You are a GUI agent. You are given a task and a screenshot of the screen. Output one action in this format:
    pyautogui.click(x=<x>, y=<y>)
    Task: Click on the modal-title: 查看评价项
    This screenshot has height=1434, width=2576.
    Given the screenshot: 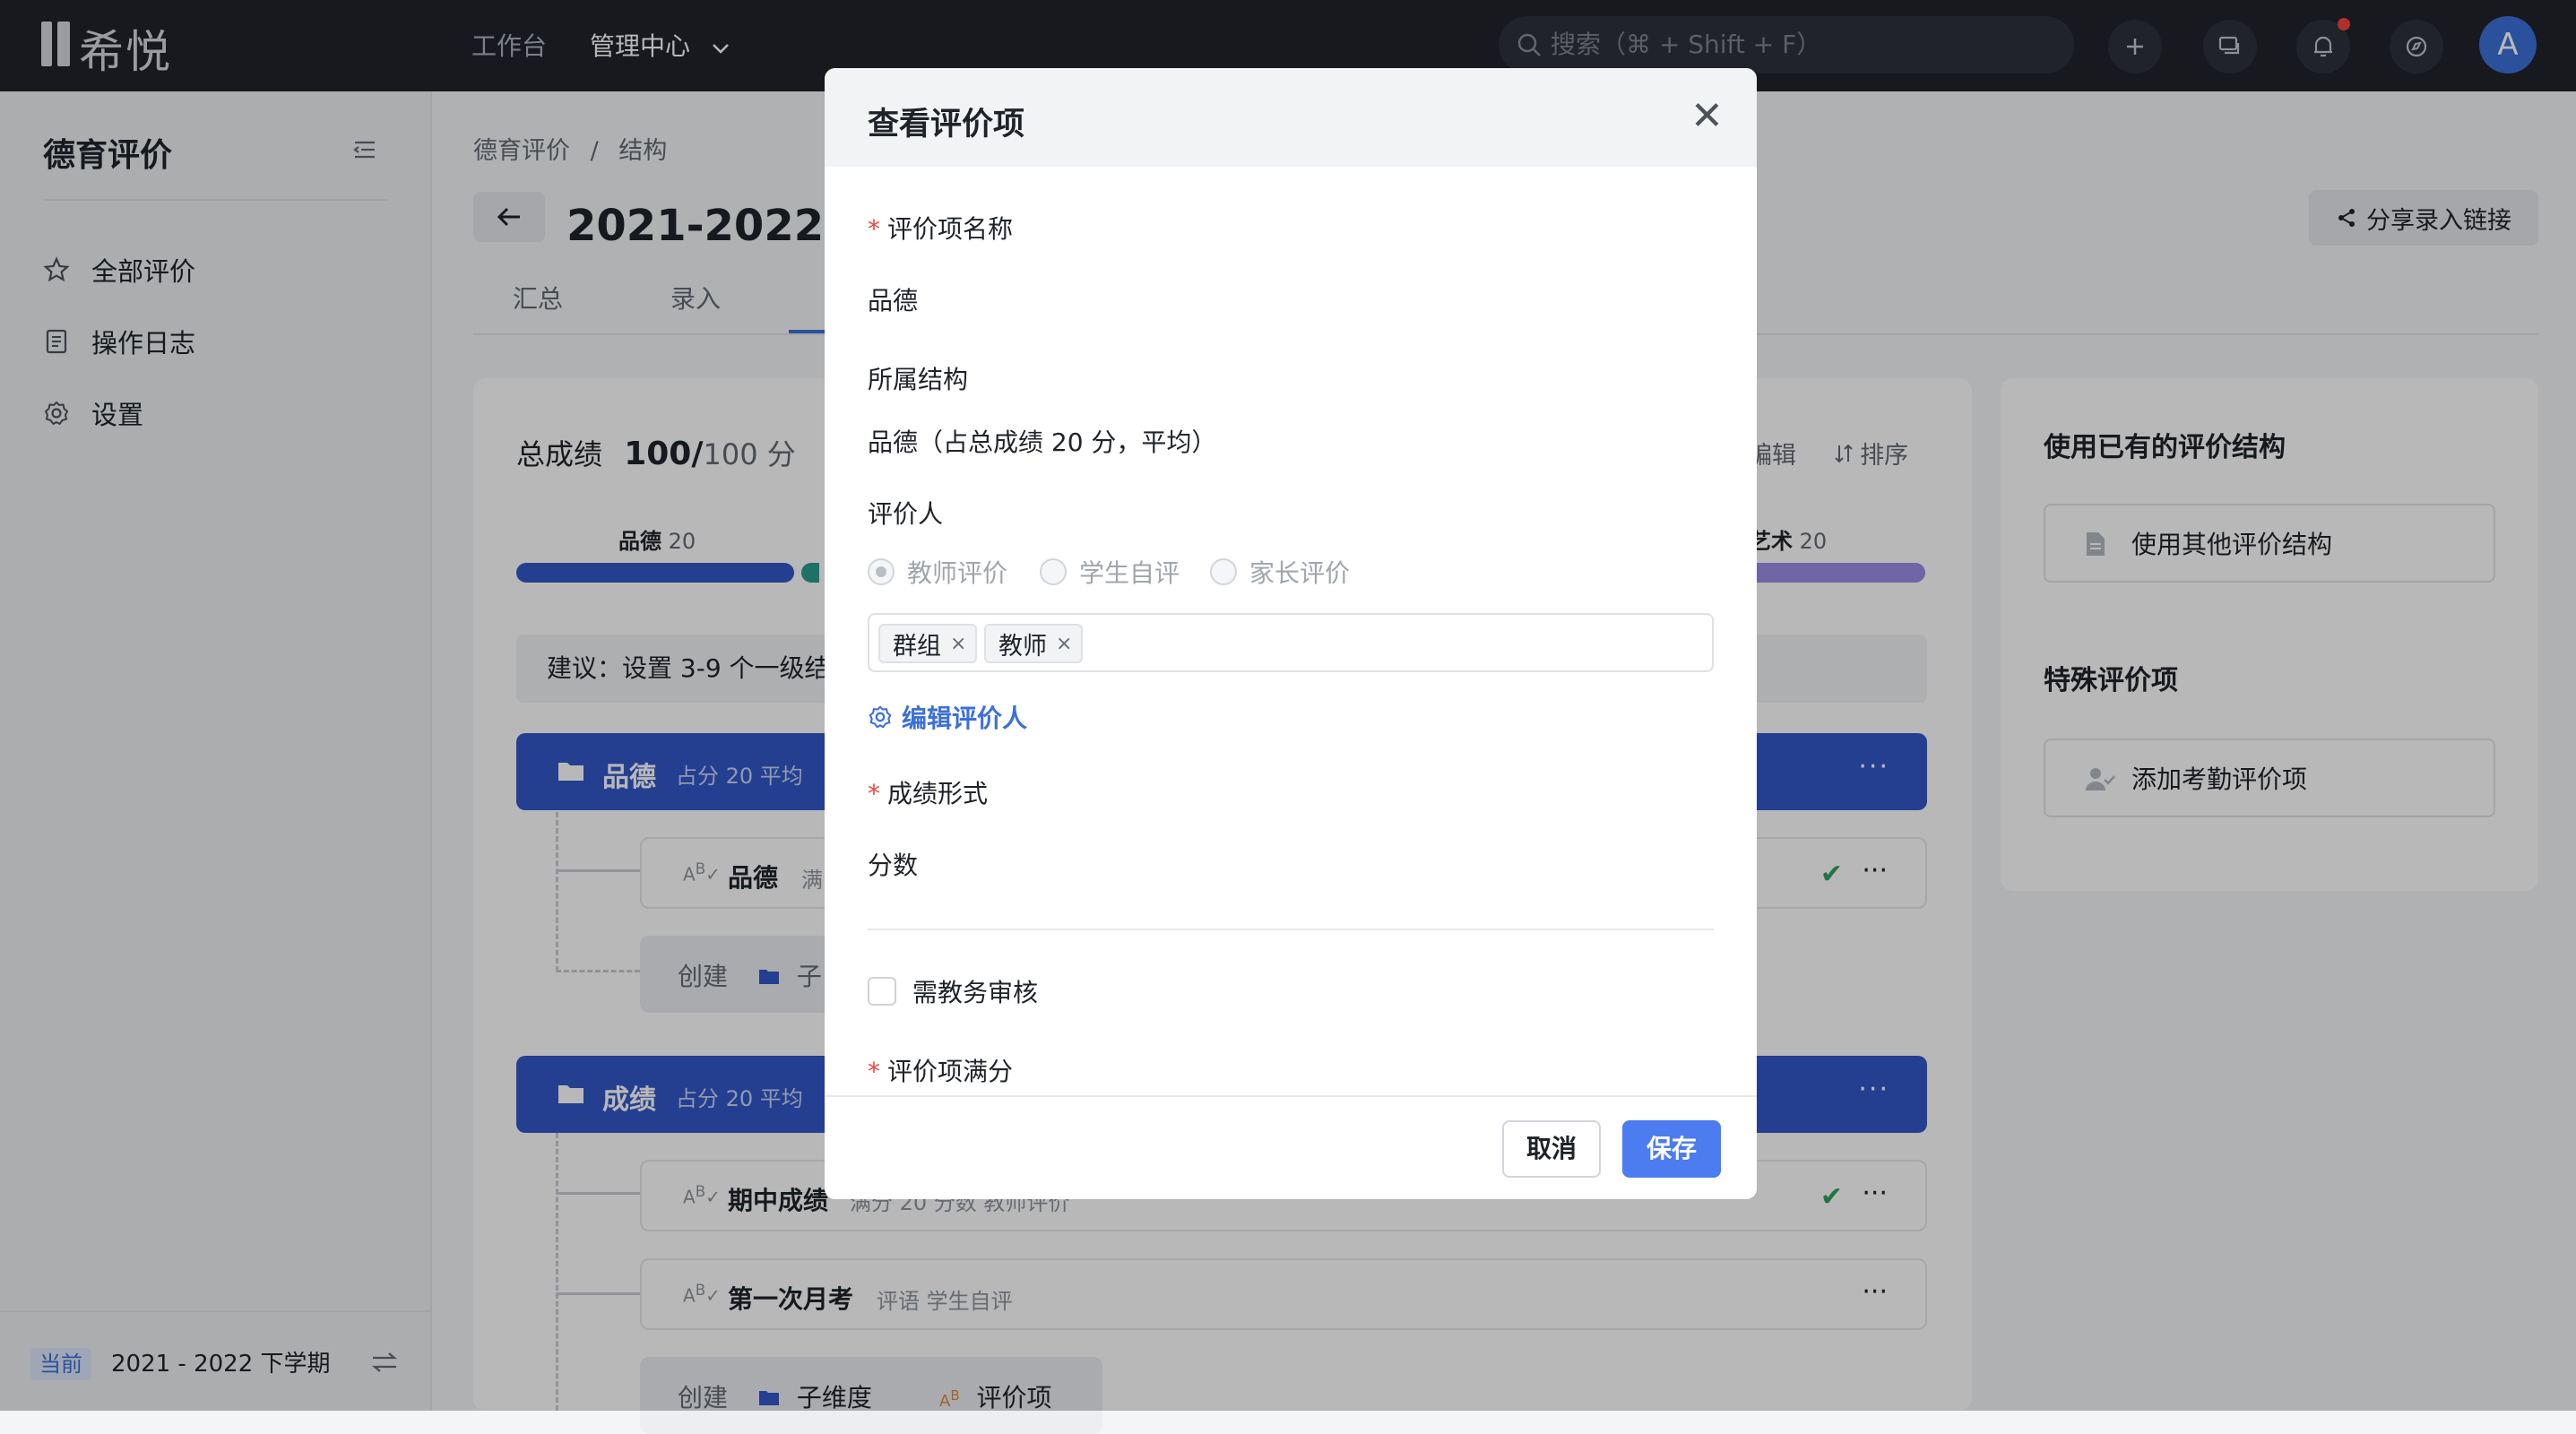 What is the action you would take?
    pyautogui.click(x=946, y=125)
    